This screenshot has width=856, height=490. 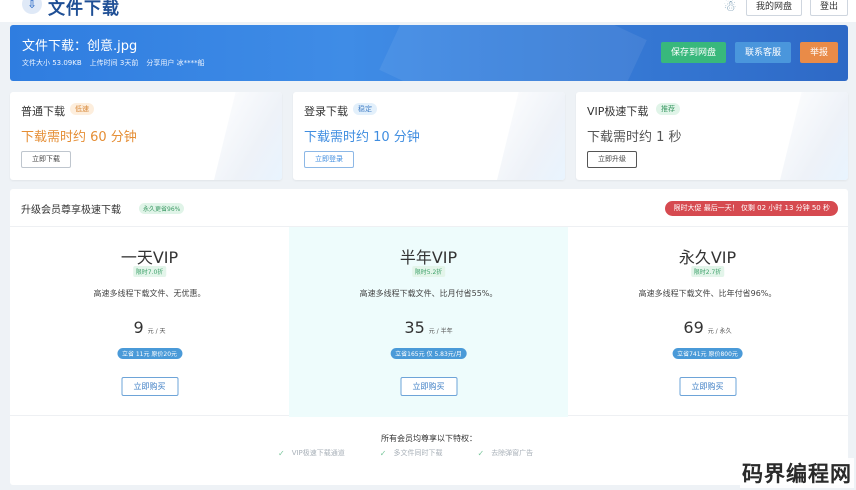 I want to click on plan-price: 9元 / 天, so click(x=149, y=327).